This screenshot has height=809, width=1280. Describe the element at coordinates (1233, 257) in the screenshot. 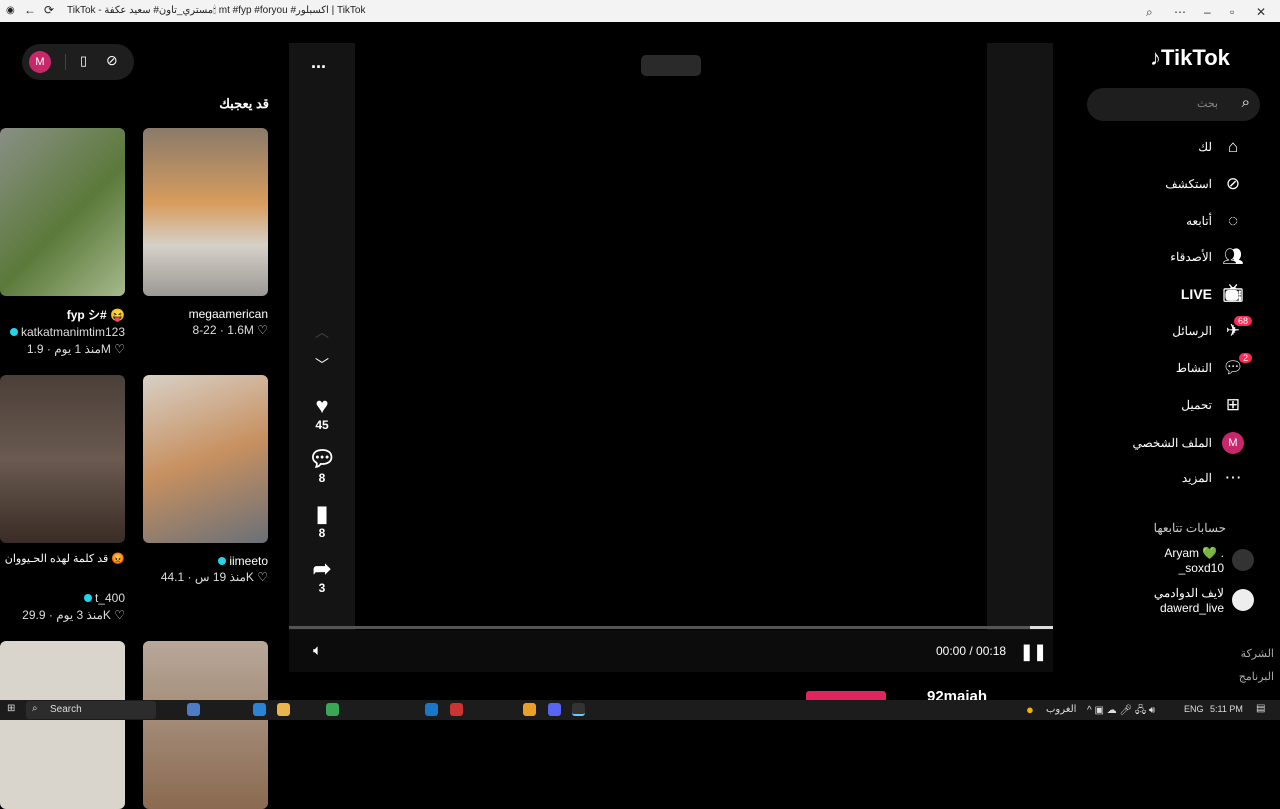

I see `friends-icon: 👥︎` at that location.